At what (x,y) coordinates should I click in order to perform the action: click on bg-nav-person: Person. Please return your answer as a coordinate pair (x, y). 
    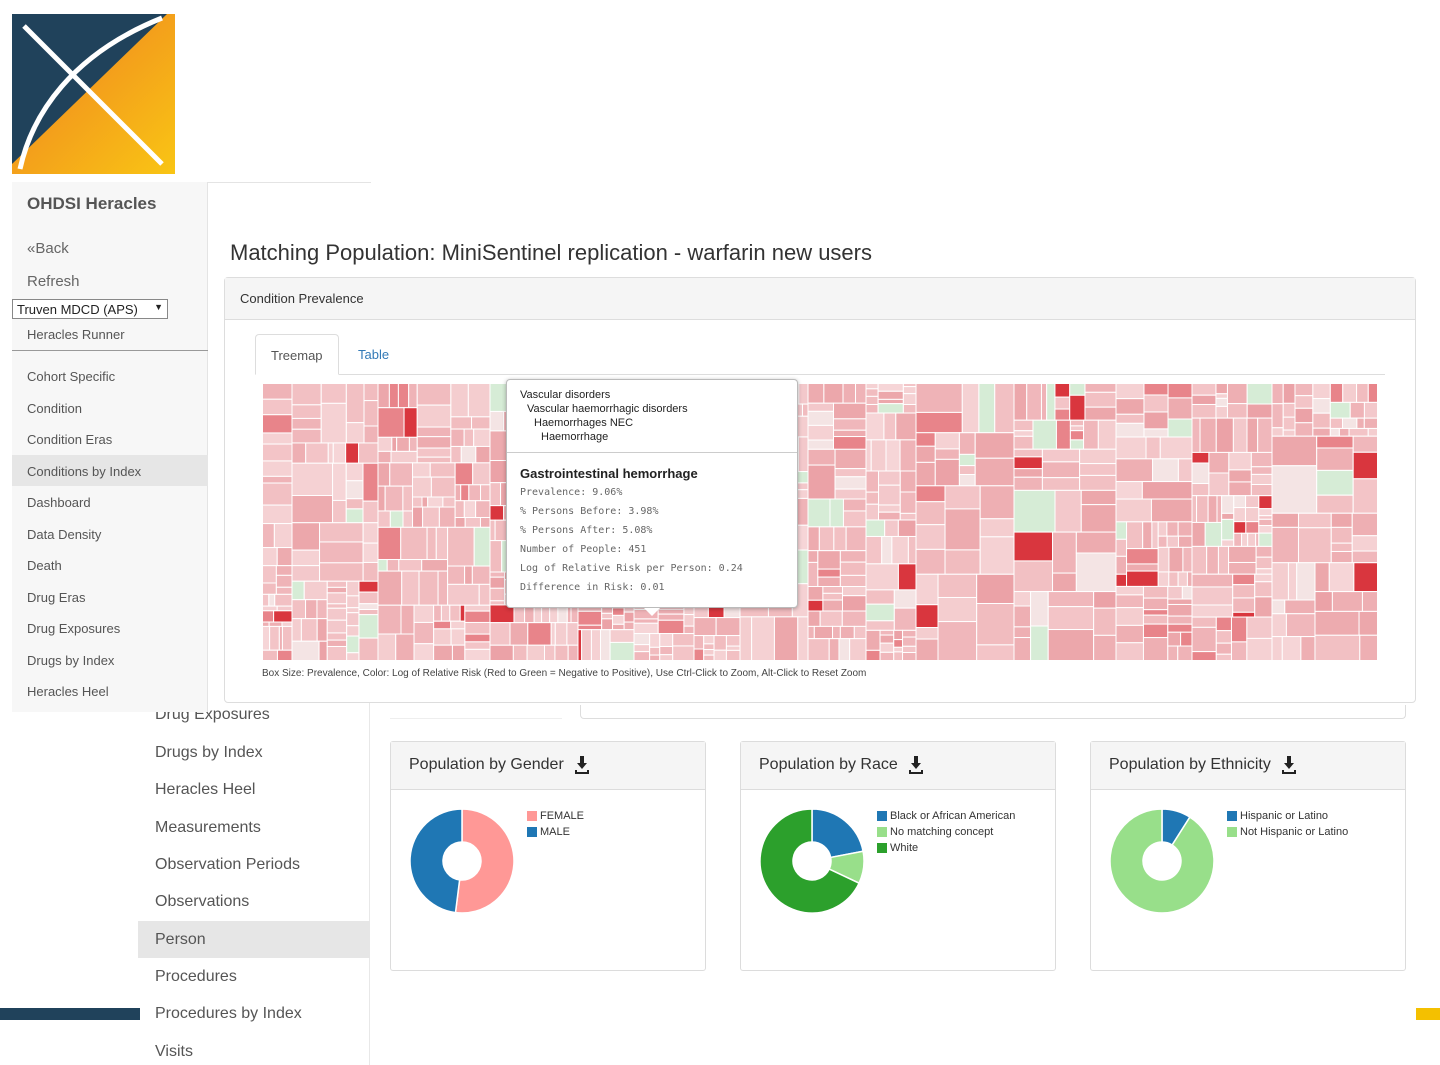
    Looking at the image, I should click on (180, 940).